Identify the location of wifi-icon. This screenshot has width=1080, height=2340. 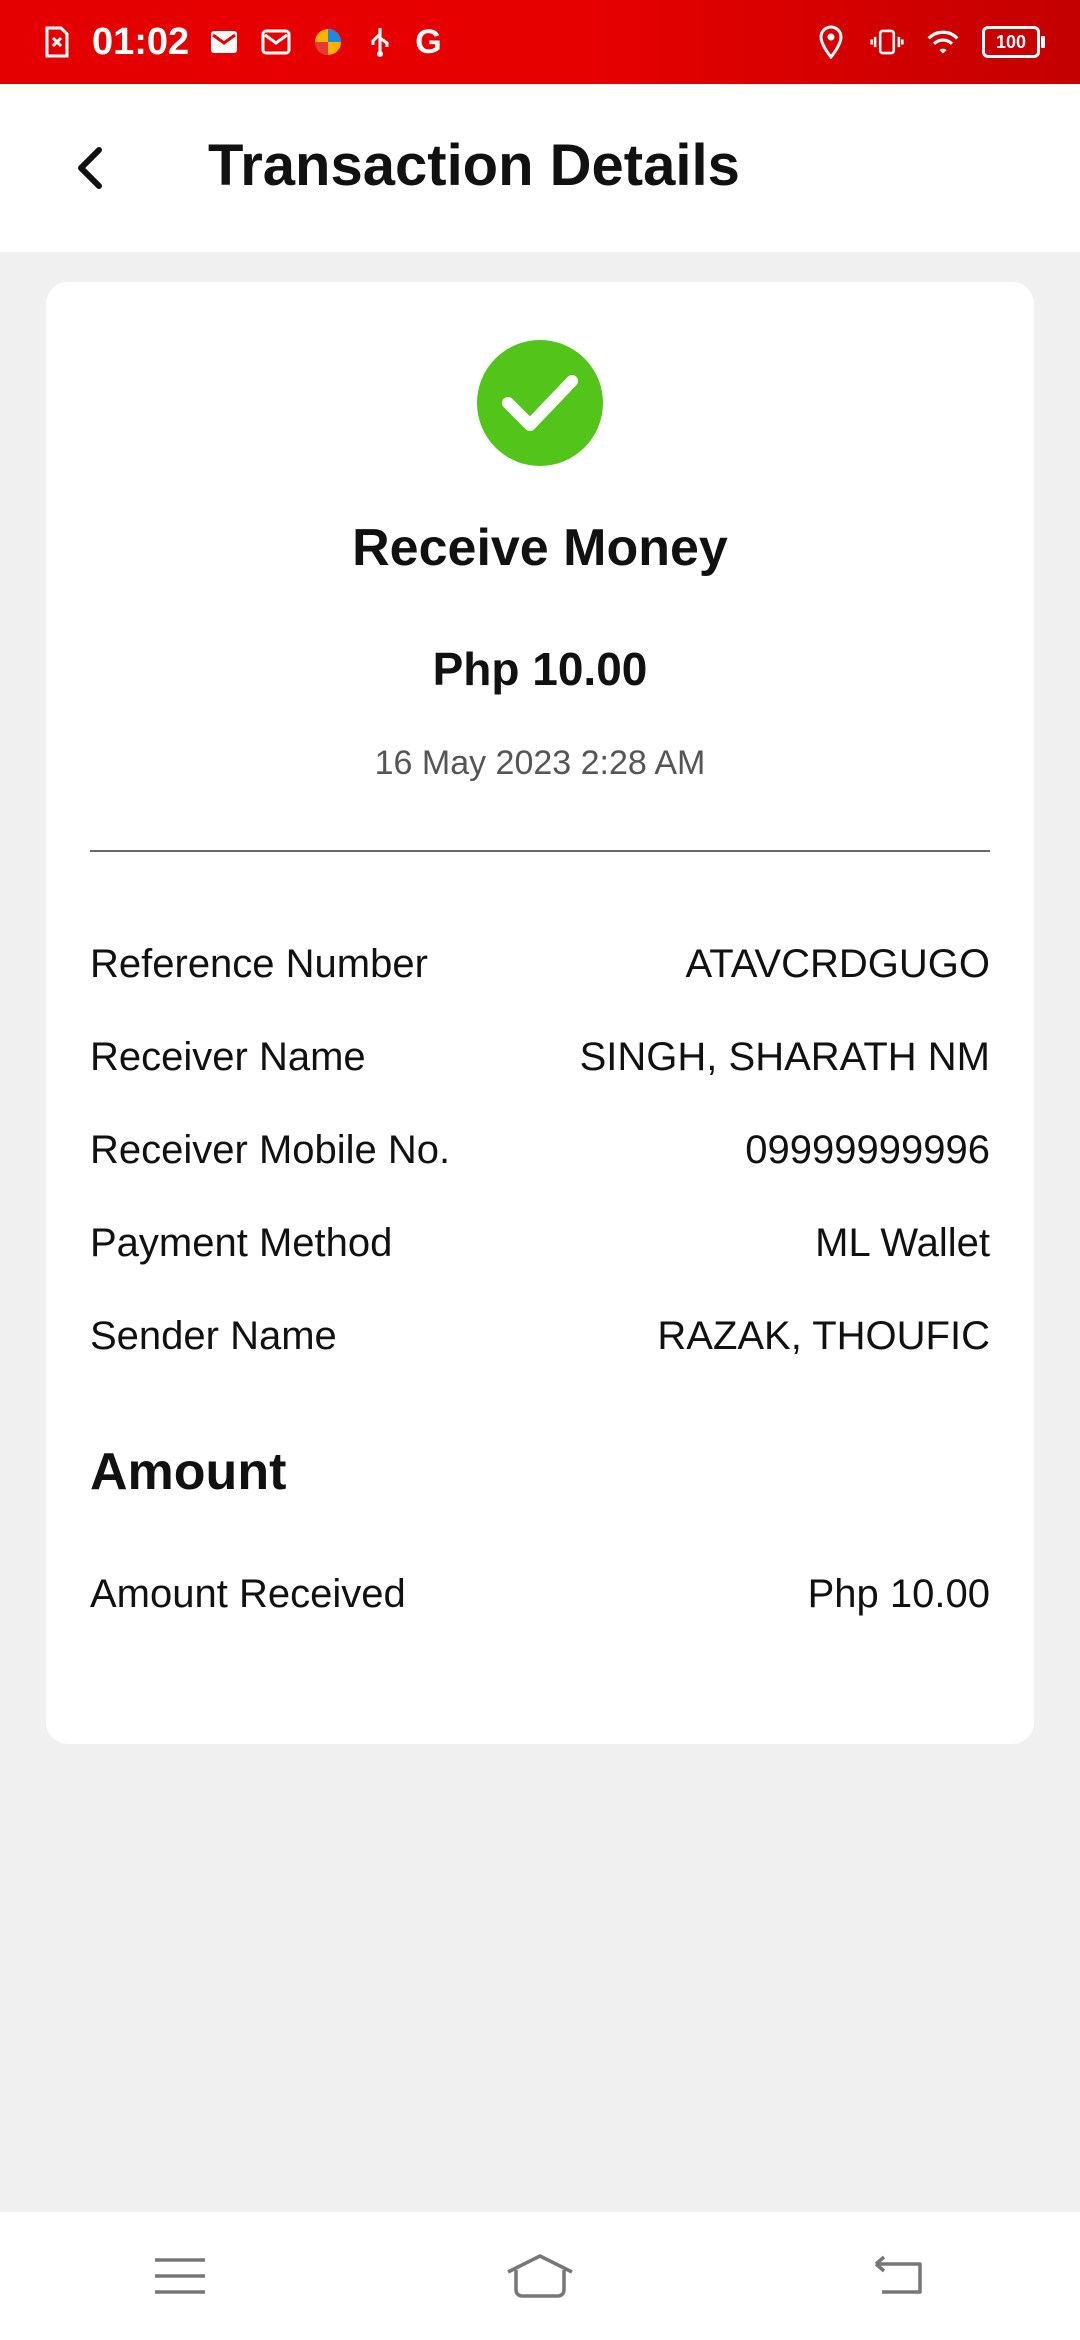
(943, 42).